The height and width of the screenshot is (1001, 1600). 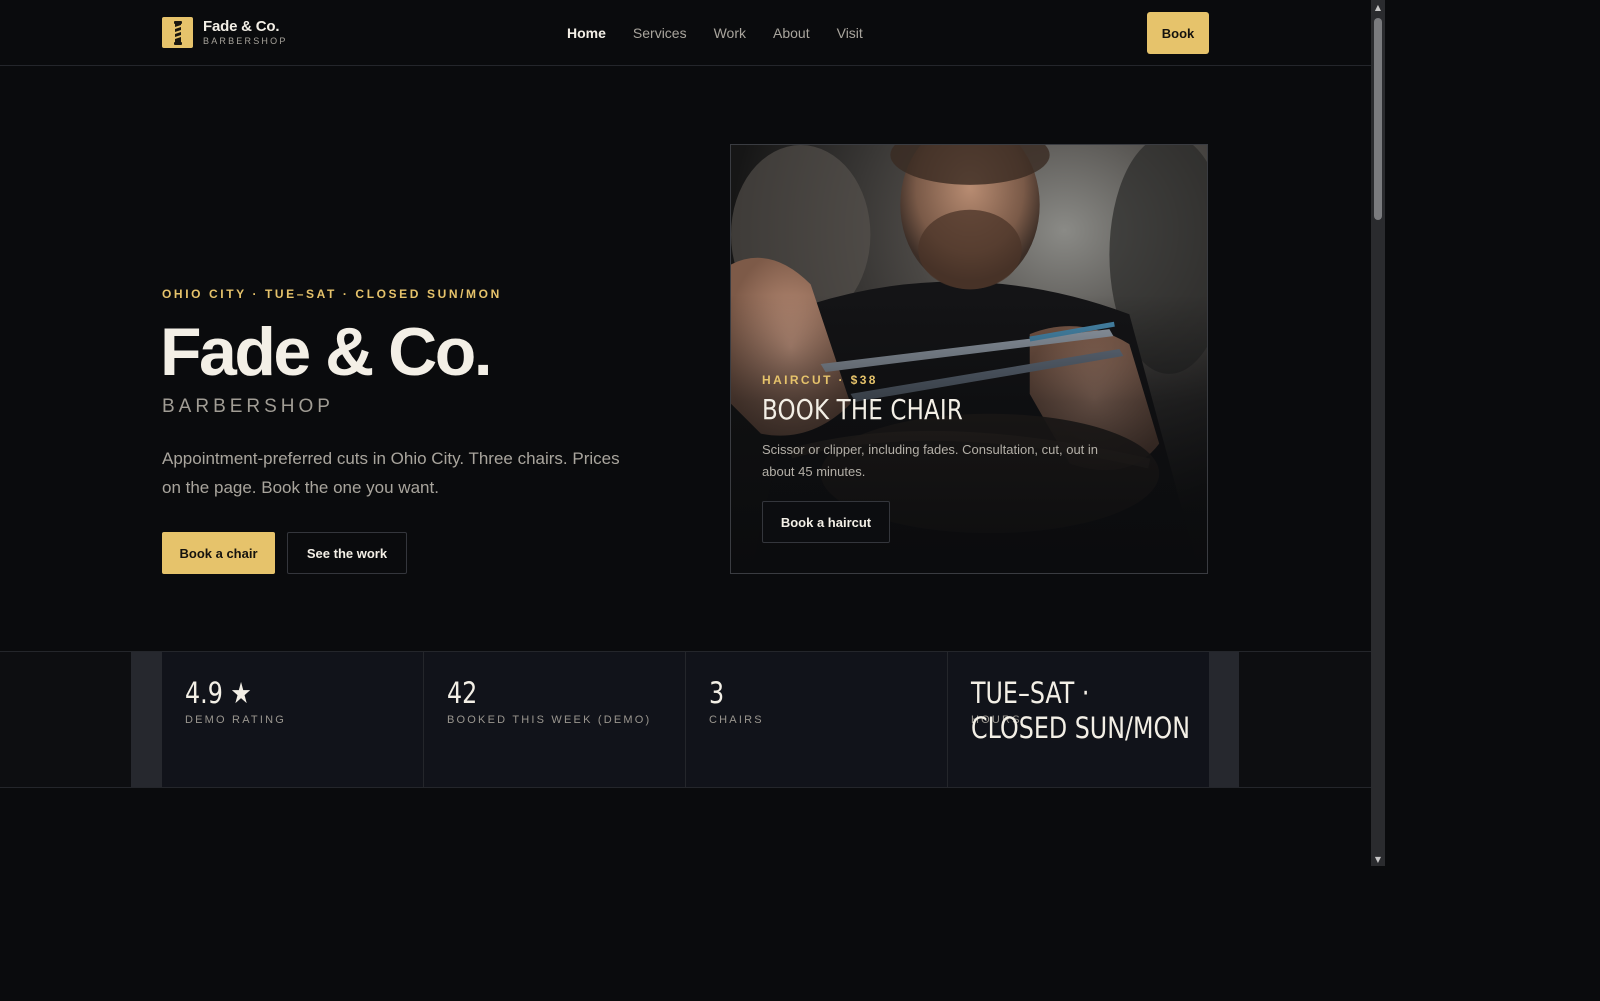 I want to click on stat-chairs: 3 CHAIRS, so click(x=817, y=719).